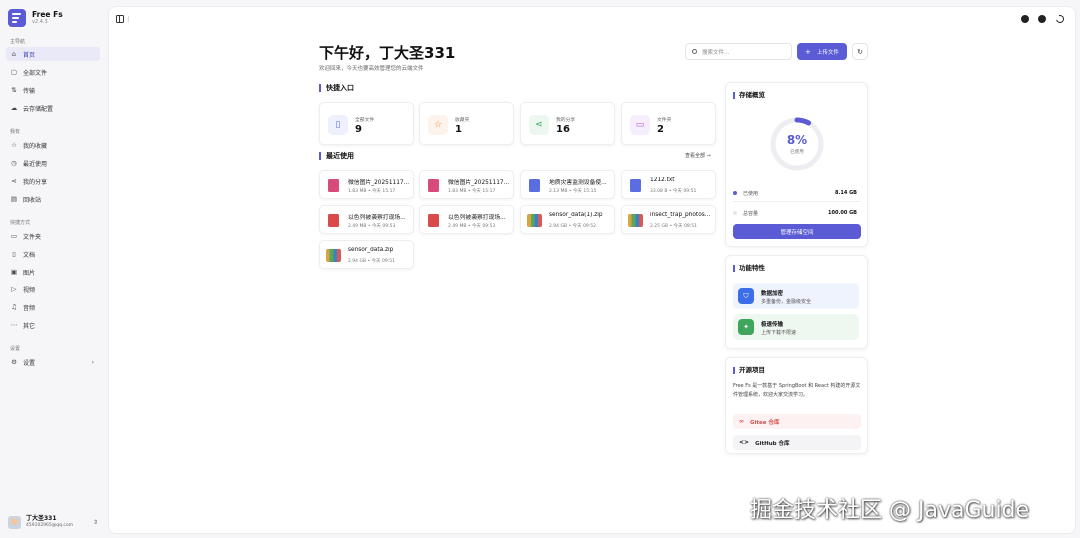 The height and width of the screenshot is (538, 1080). I want to click on sidebar-item-audio: ♫ 音频, so click(53, 307).